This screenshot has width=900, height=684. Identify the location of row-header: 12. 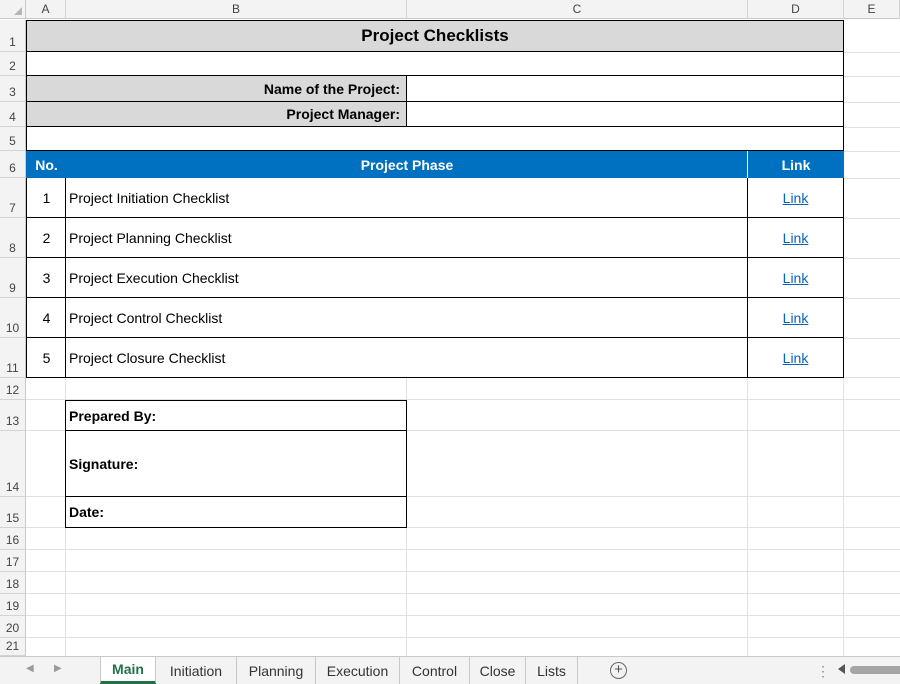
(13, 389).